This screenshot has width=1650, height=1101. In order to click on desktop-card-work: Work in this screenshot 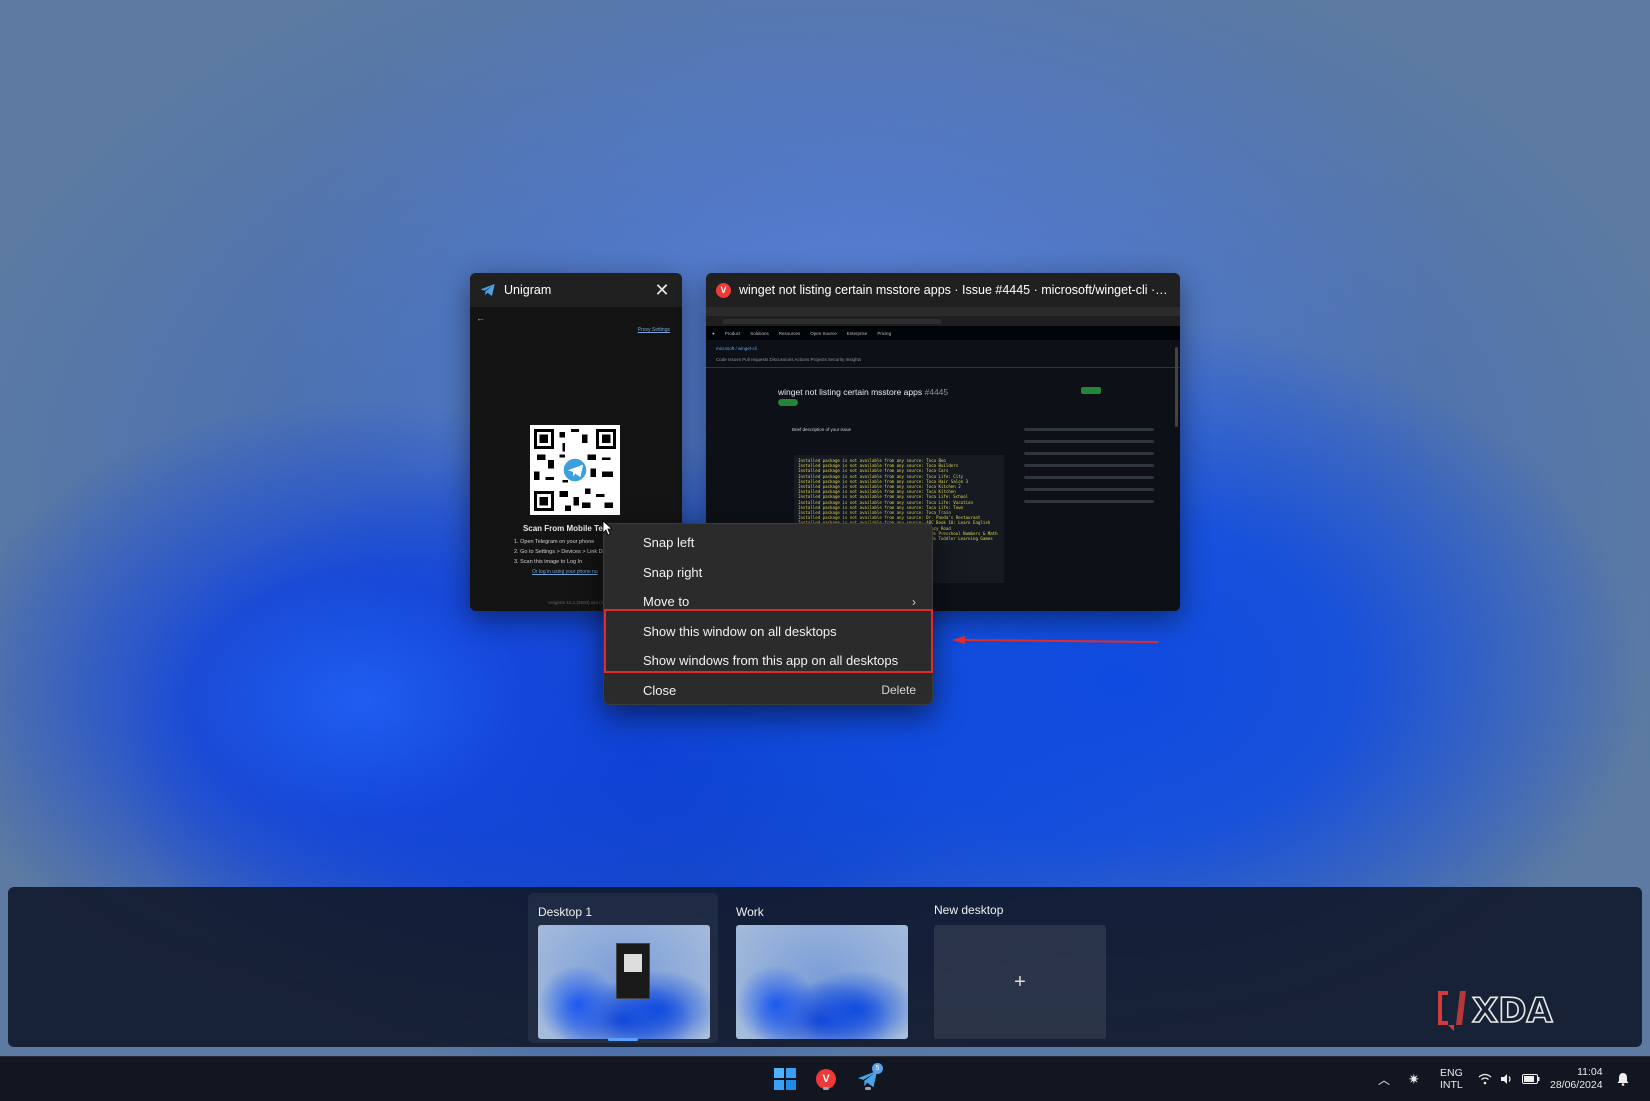, I will do `click(821, 968)`.